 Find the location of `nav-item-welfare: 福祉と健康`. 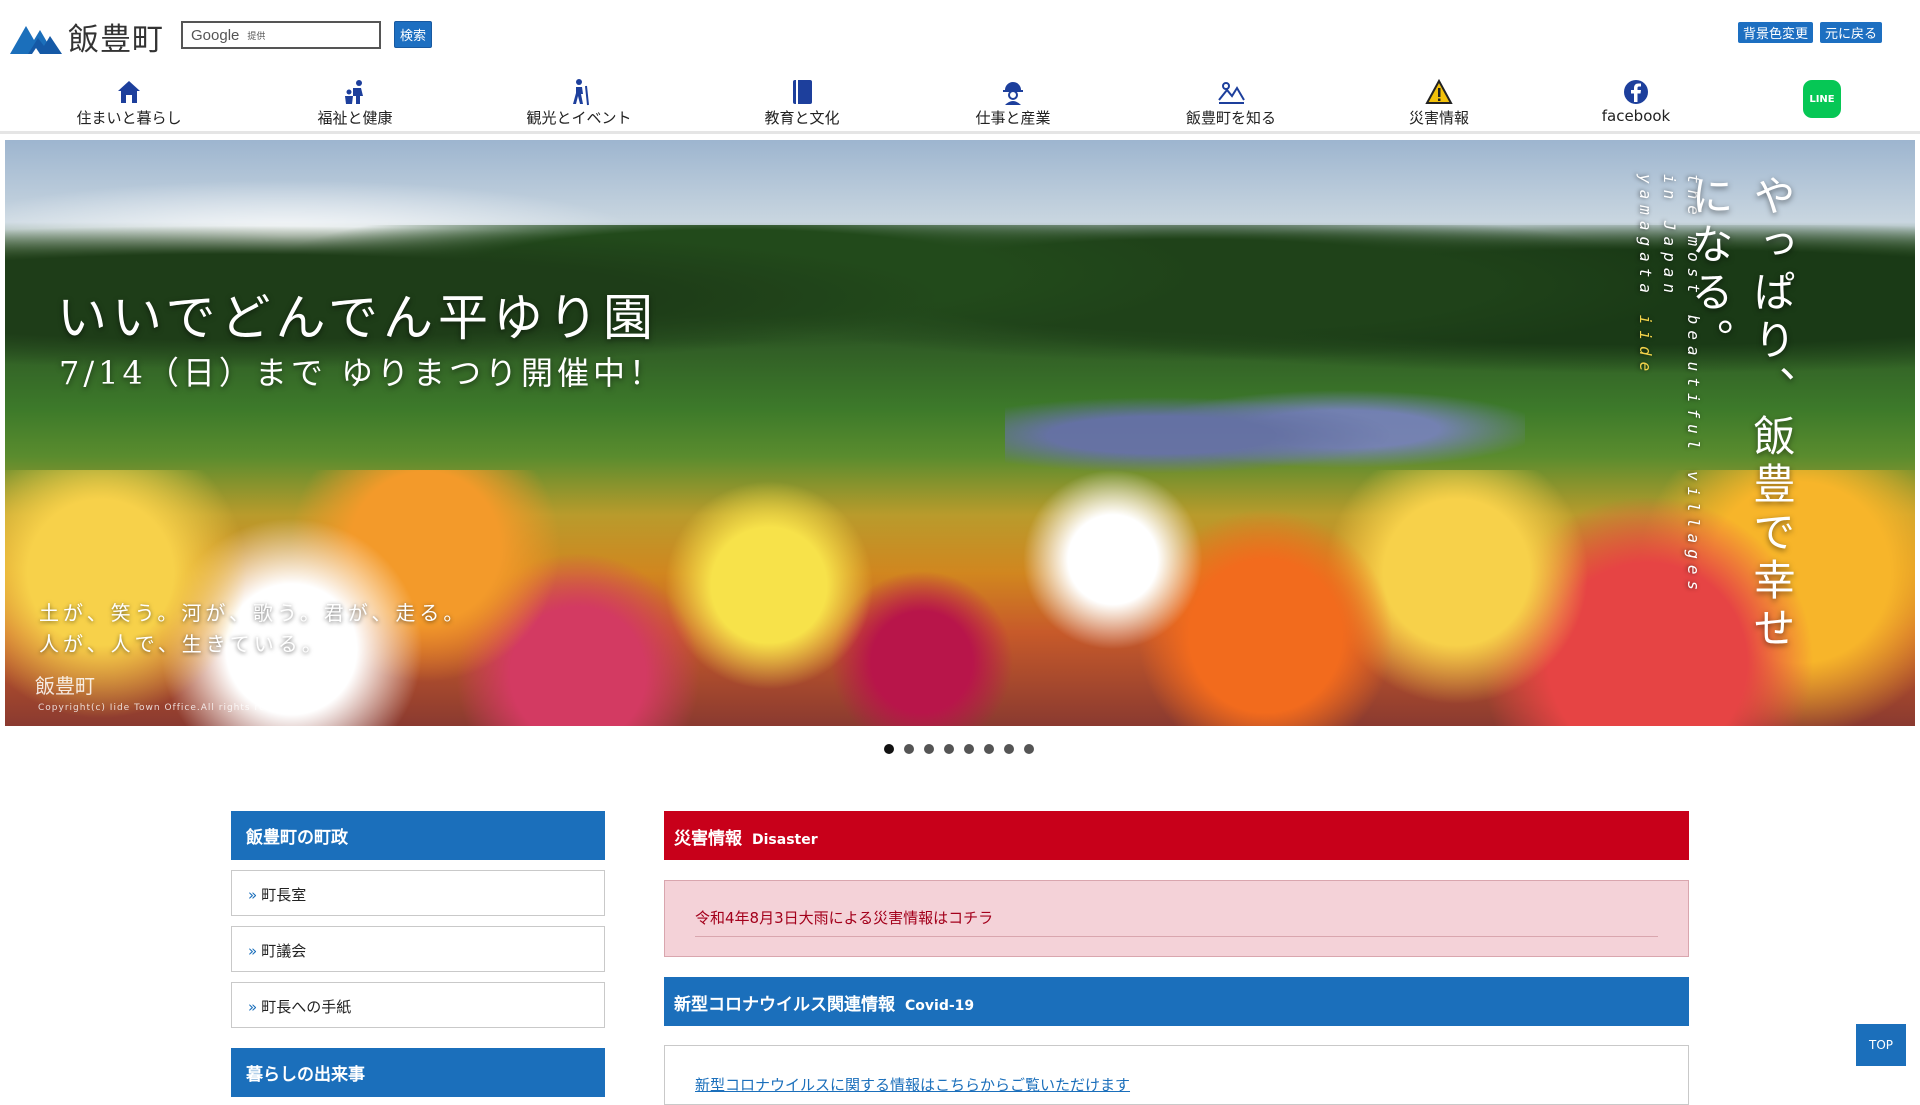

nav-item-welfare: 福祉と健康 is located at coordinates (355, 103).